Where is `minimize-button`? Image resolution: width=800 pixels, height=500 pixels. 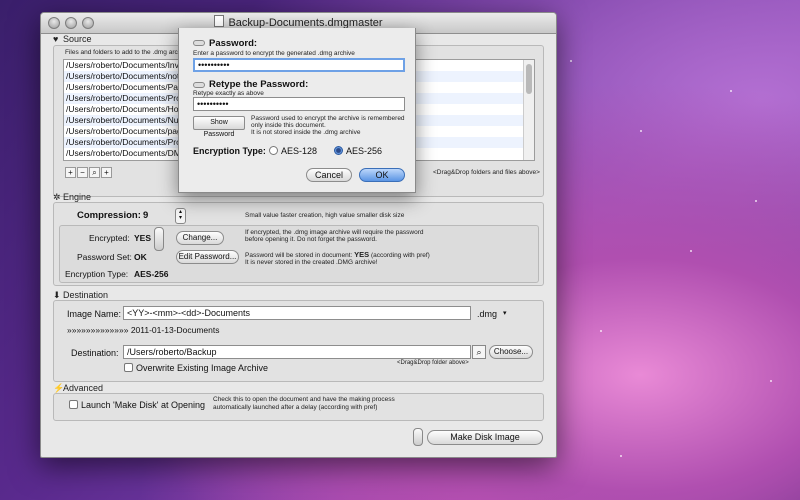
minimize-button is located at coordinates (71, 23).